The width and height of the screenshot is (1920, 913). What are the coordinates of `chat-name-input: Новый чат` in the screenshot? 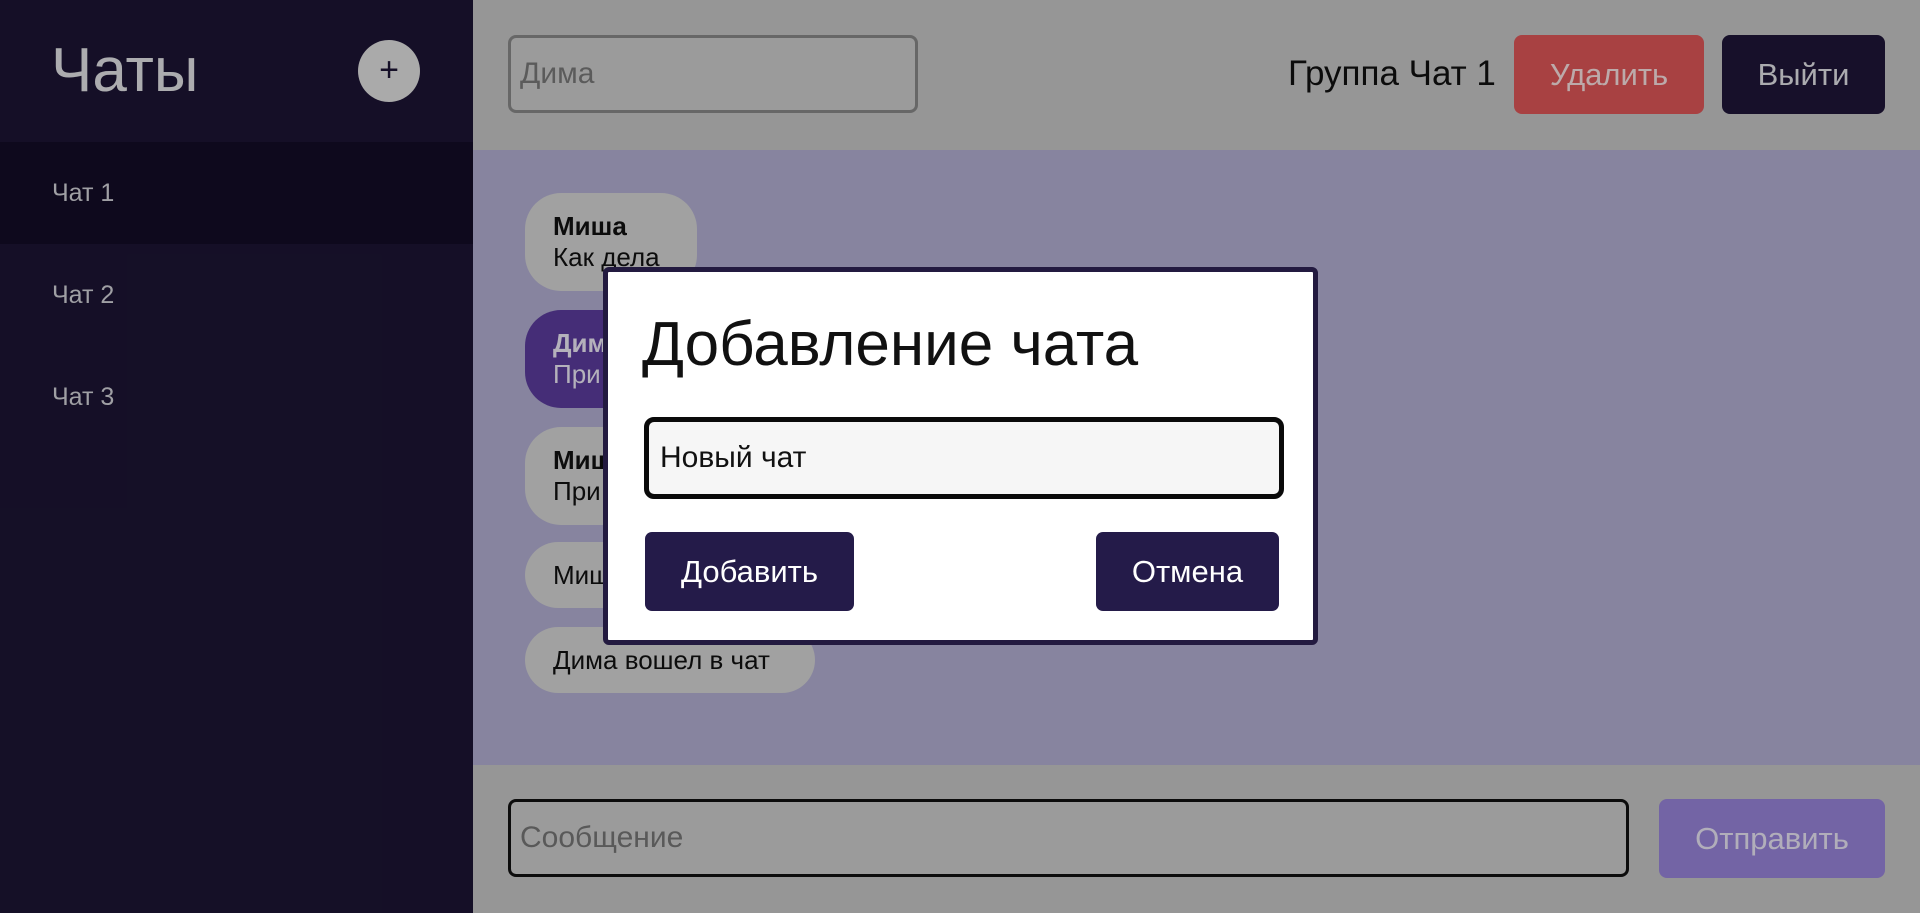 It's located at (964, 458).